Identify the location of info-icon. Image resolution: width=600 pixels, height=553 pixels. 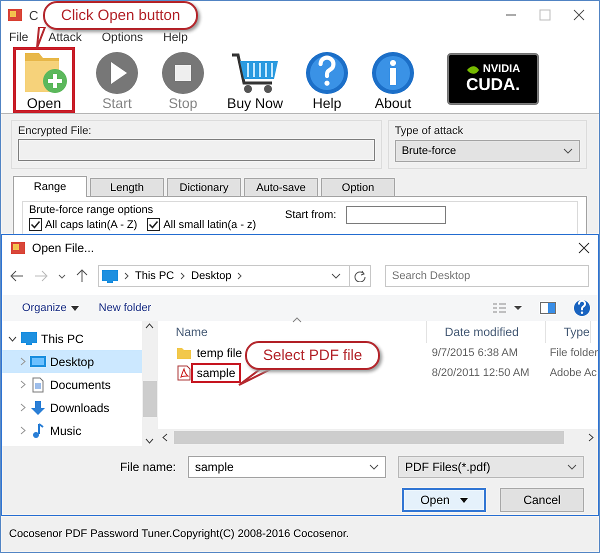
(393, 73).